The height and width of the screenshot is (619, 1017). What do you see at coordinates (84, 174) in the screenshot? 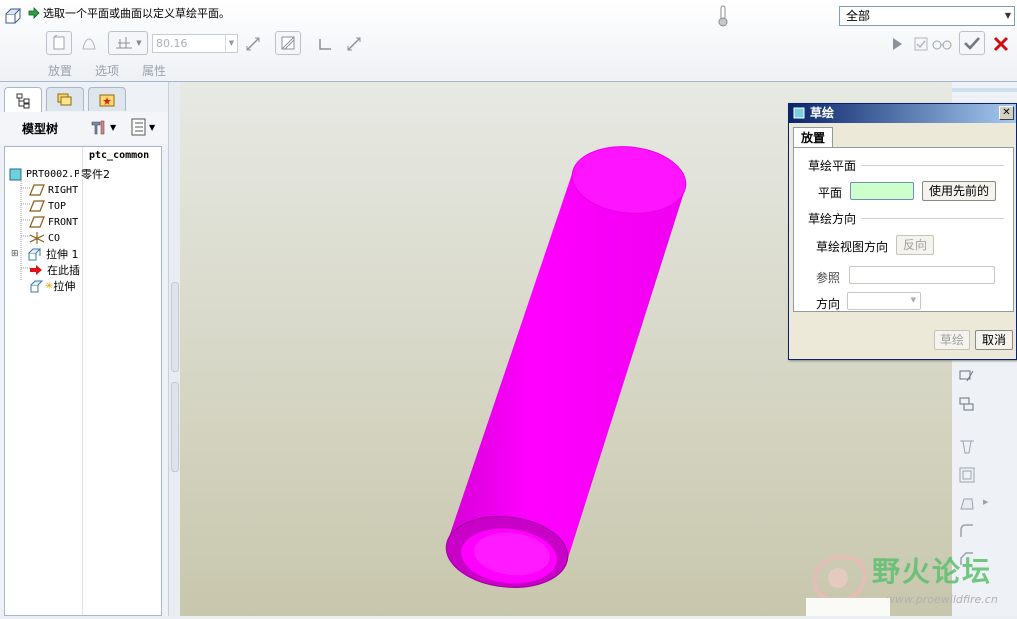
I see `tree-item-part: PRT0002.P 零件2` at bounding box center [84, 174].